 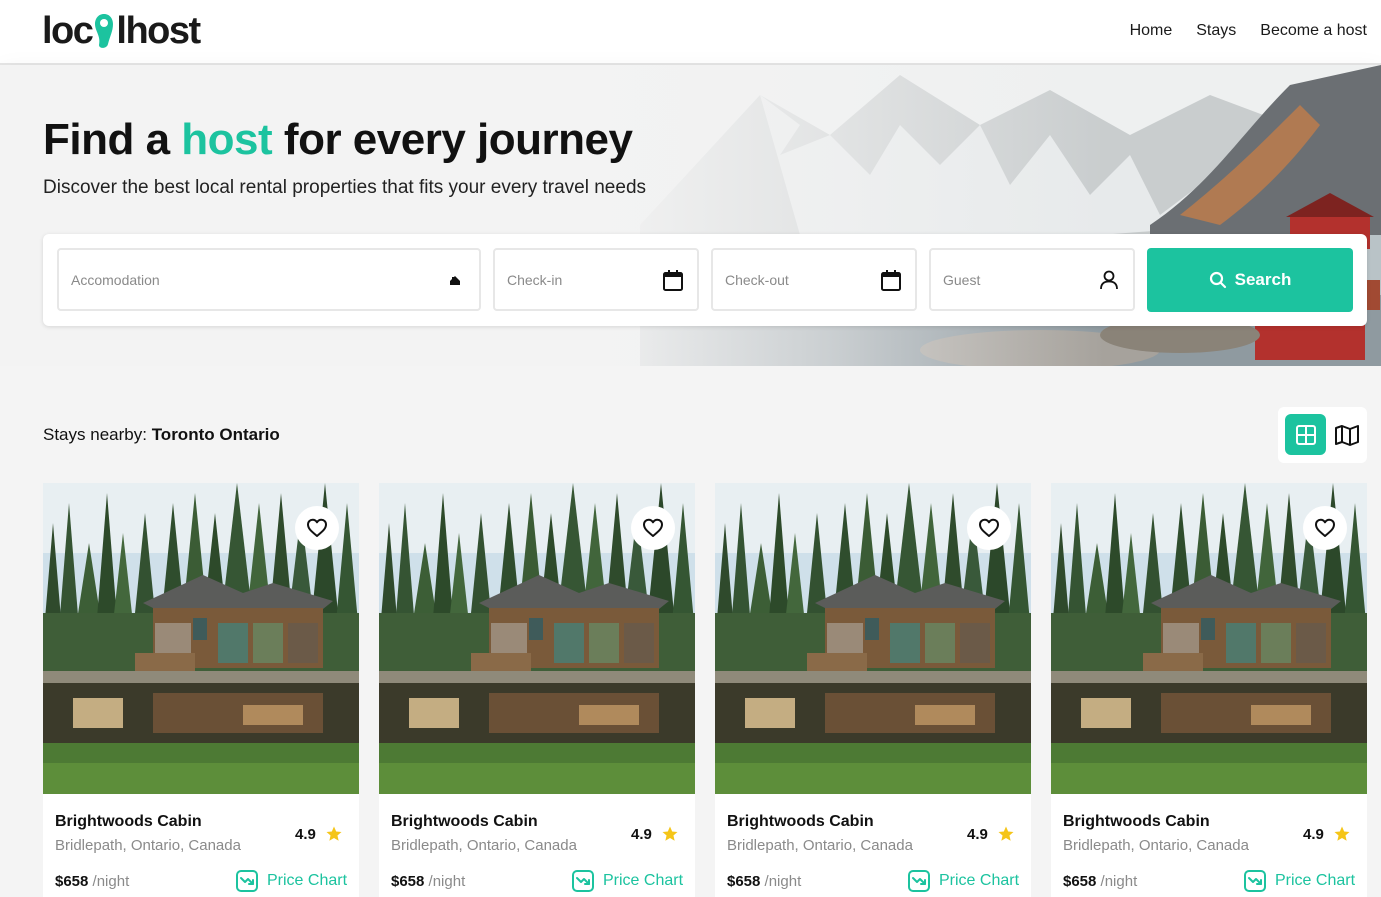 What do you see at coordinates (535, 280) in the screenshot?
I see `checkin-placeholder: Check-in` at bounding box center [535, 280].